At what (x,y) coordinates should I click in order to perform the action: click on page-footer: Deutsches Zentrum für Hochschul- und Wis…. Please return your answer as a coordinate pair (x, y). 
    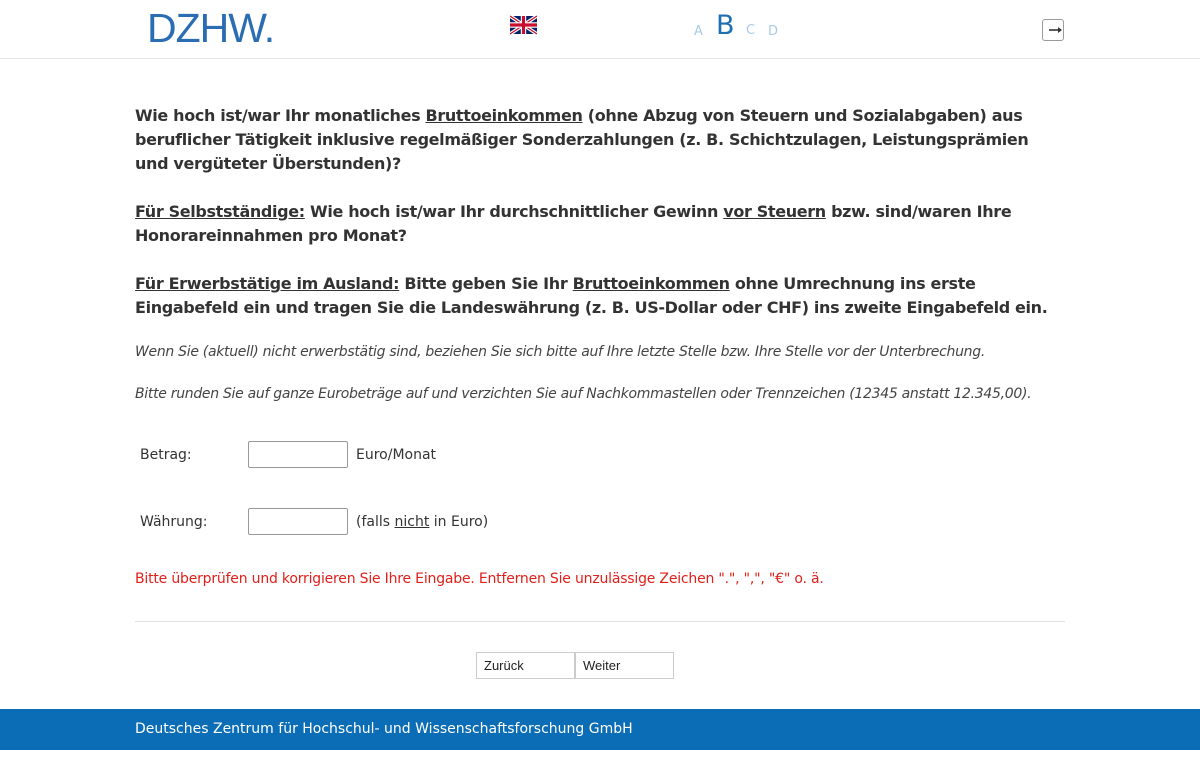
    Looking at the image, I should click on (600, 729).